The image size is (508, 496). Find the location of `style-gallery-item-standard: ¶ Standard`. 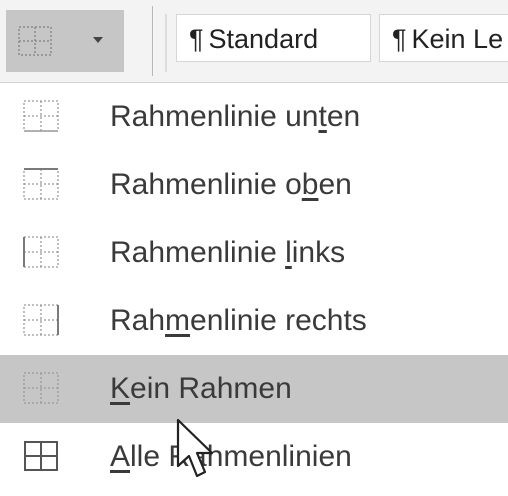

style-gallery-item-standard: ¶ Standard is located at coordinates (273, 38).